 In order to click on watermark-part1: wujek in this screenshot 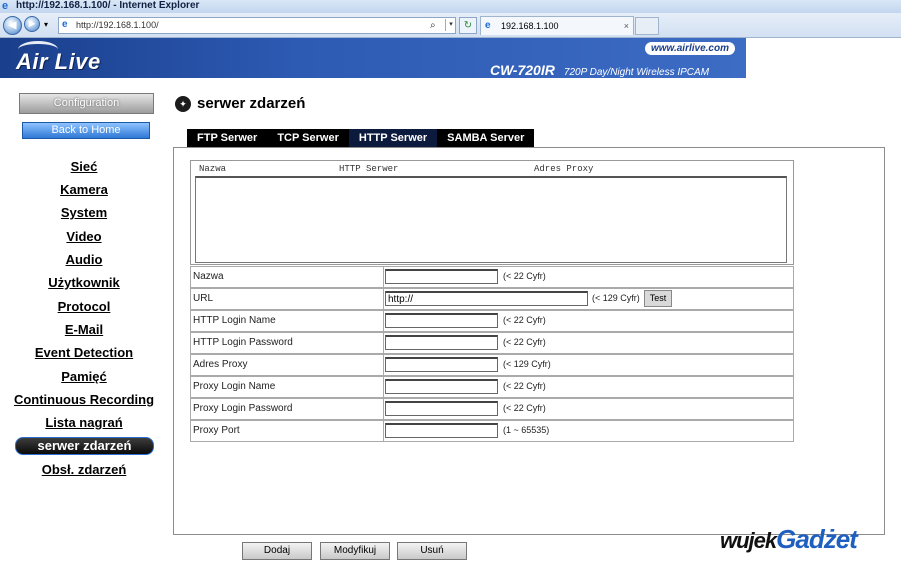, I will do `click(748, 540)`.